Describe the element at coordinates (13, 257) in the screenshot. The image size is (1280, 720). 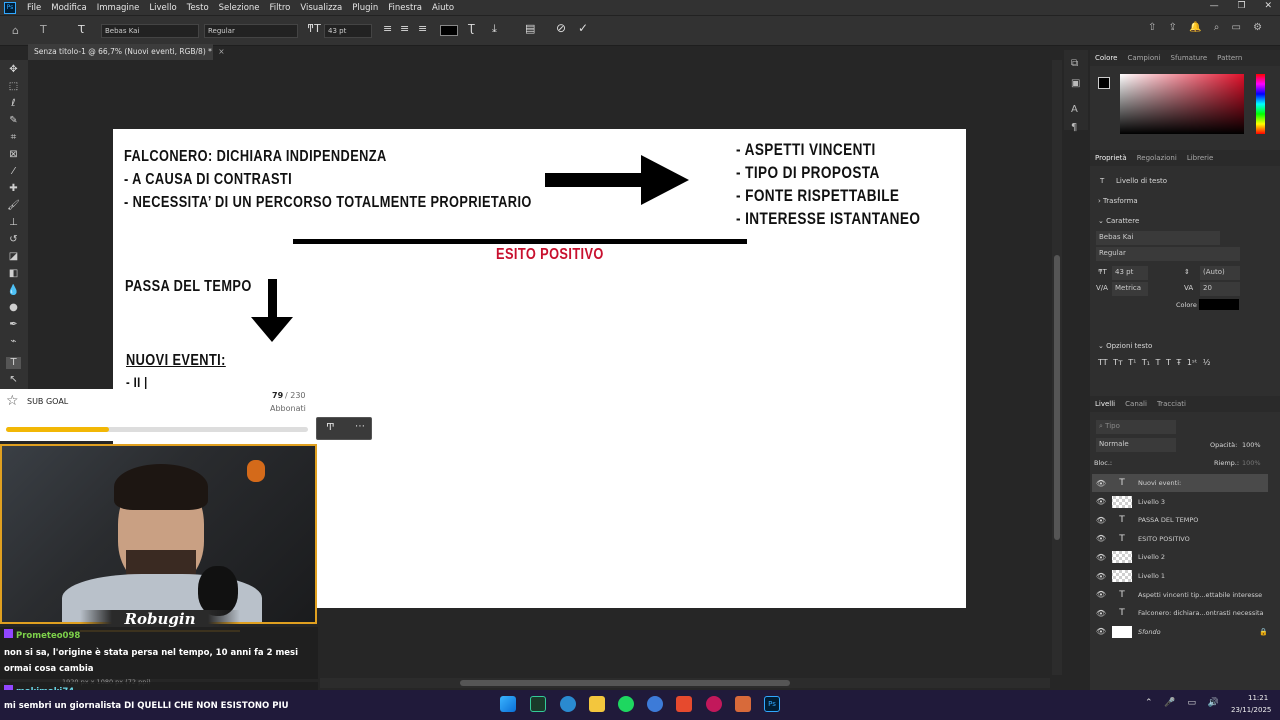
I see `eraser-tool-icon: ◪` at that location.